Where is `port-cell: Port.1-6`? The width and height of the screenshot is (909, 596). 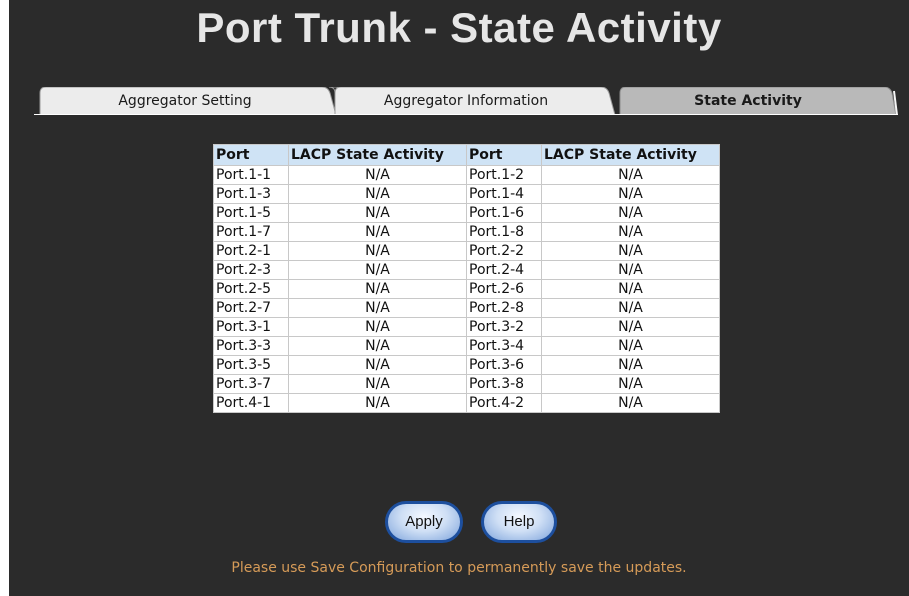
port-cell: Port.1-6 is located at coordinates (504, 213).